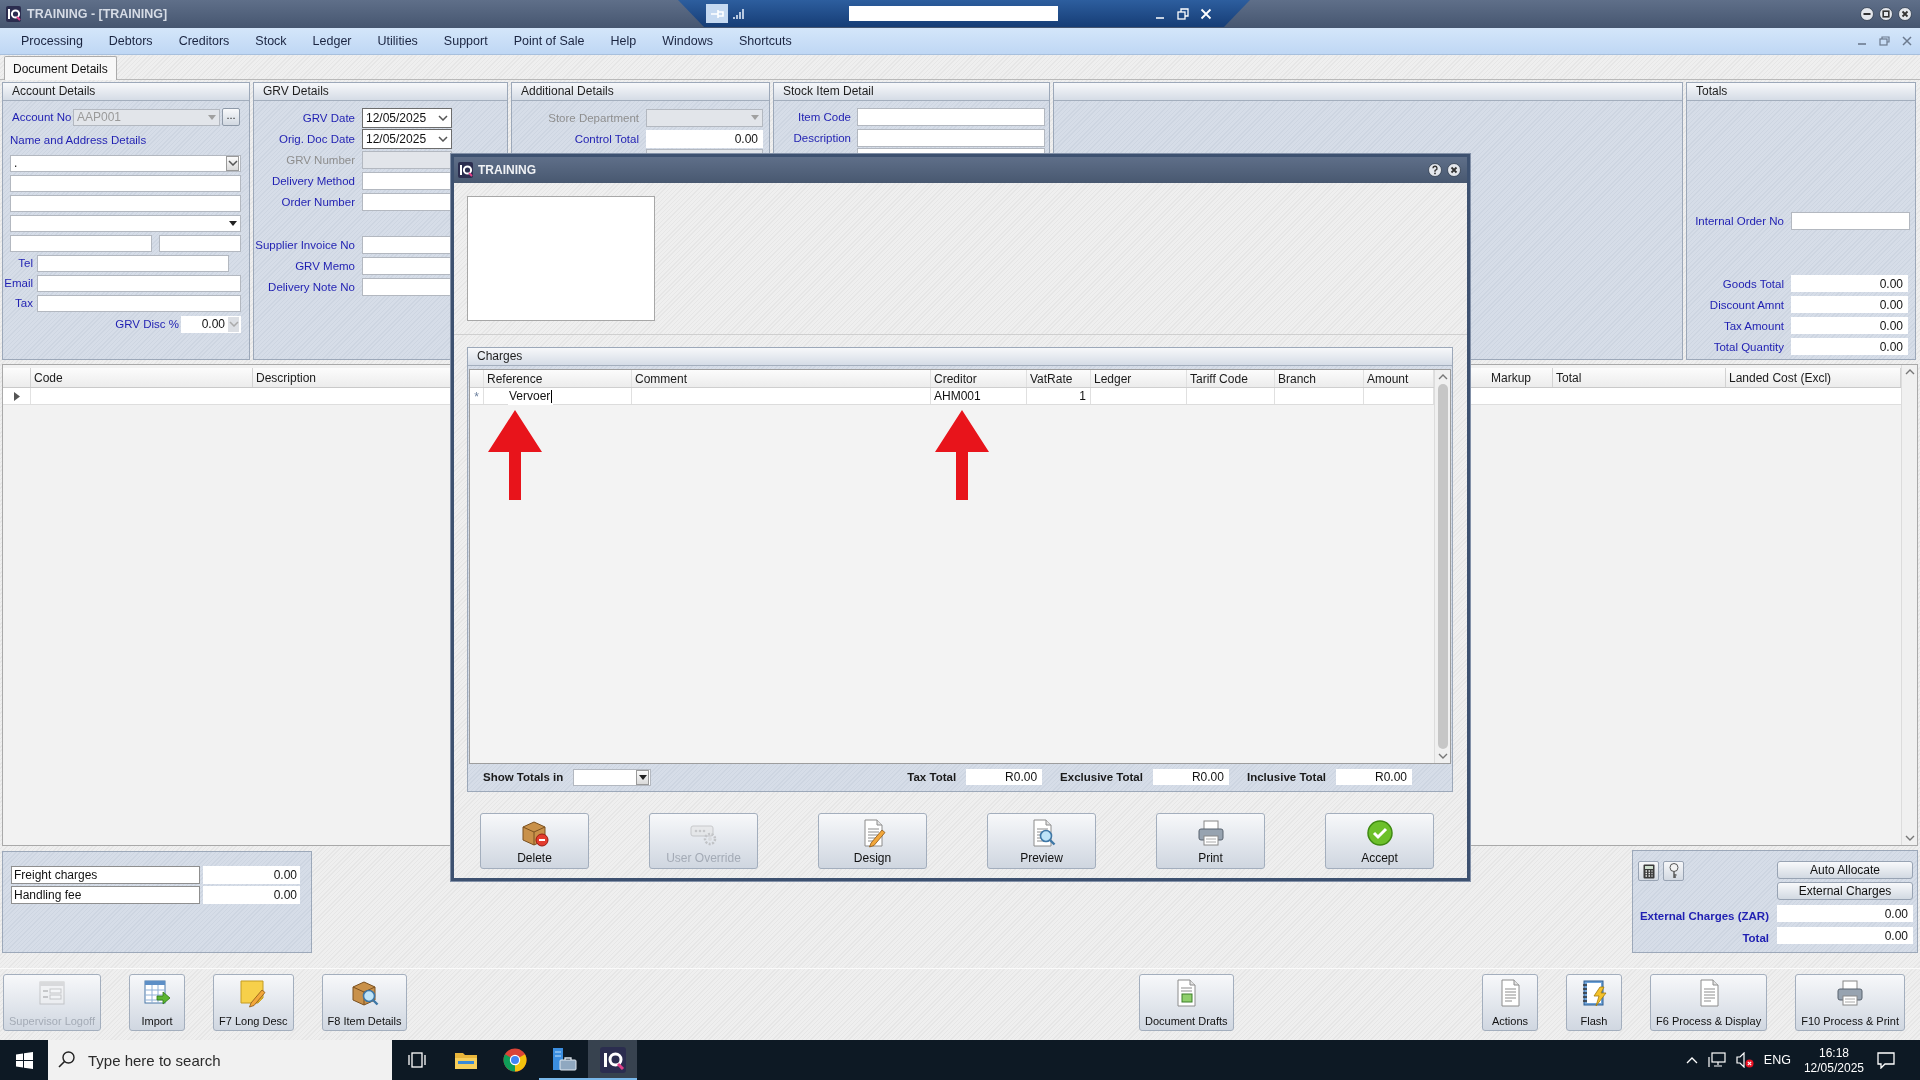 This screenshot has height=1080, width=1920. What do you see at coordinates (1379, 841) in the screenshot?
I see `dialog-button: Accept` at bounding box center [1379, 841].